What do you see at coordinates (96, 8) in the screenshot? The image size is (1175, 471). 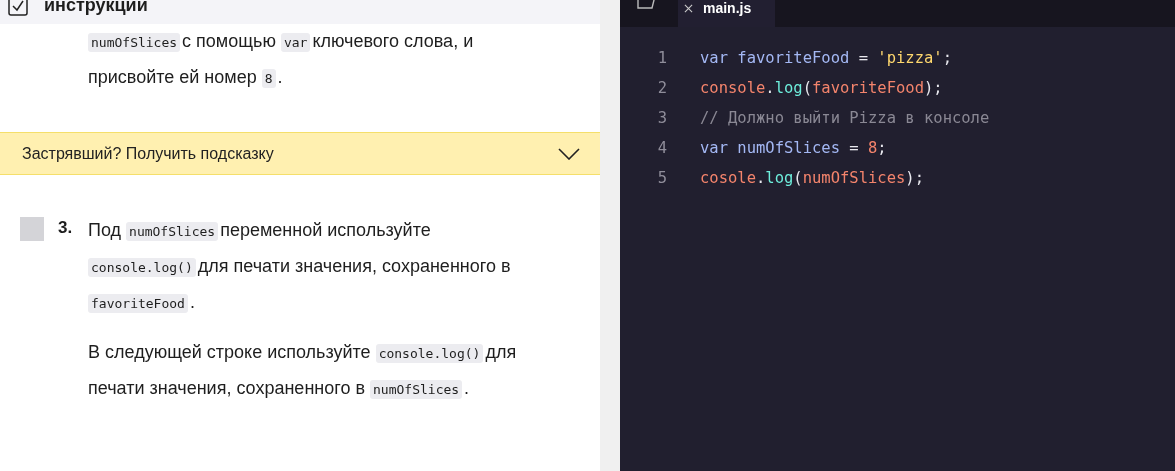 I see `section-title: инструкции` at bounding box center [96, 8].